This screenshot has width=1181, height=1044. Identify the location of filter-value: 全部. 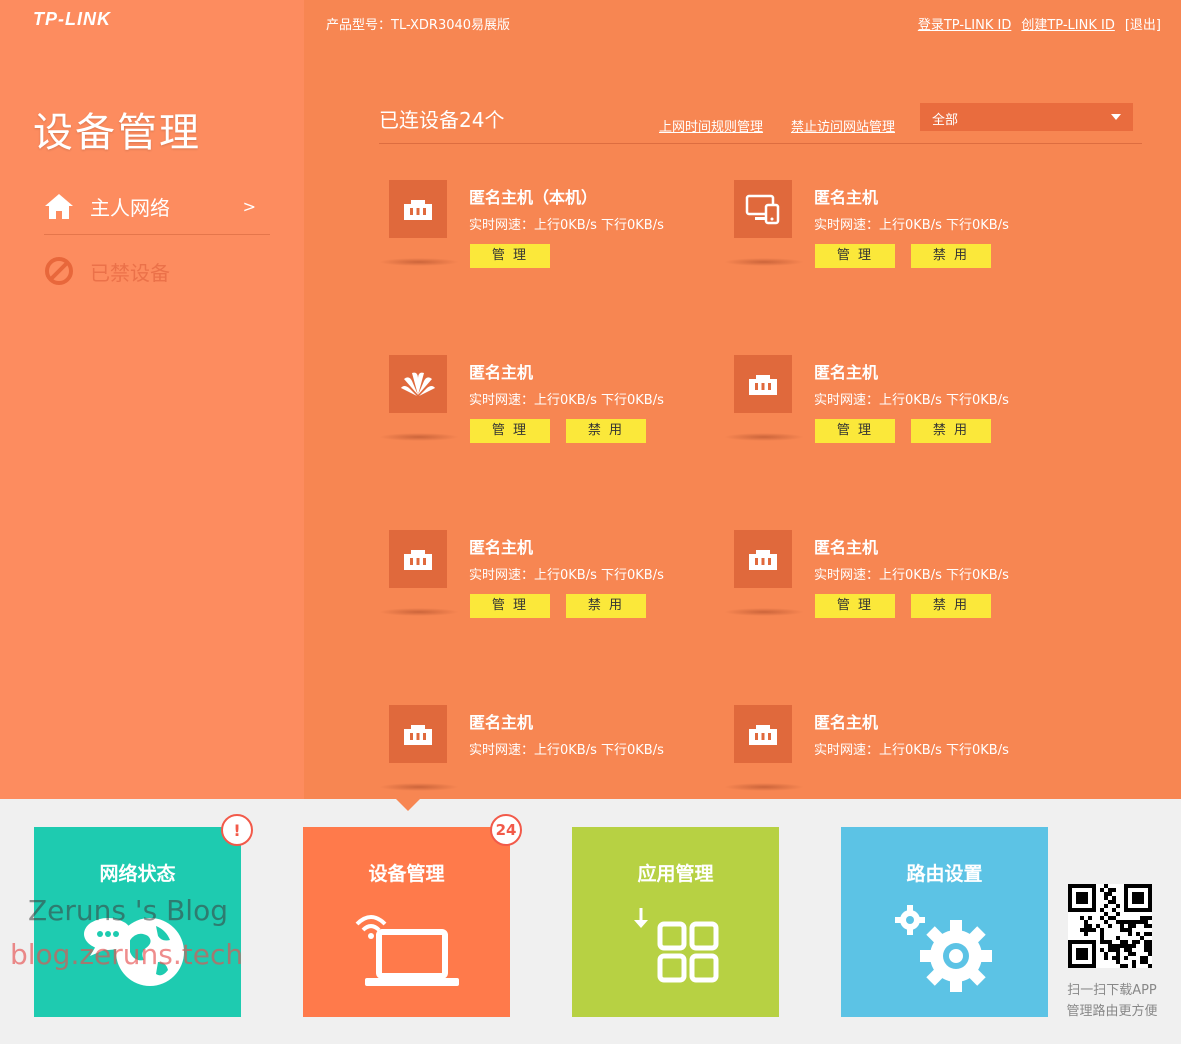
(945, 120).